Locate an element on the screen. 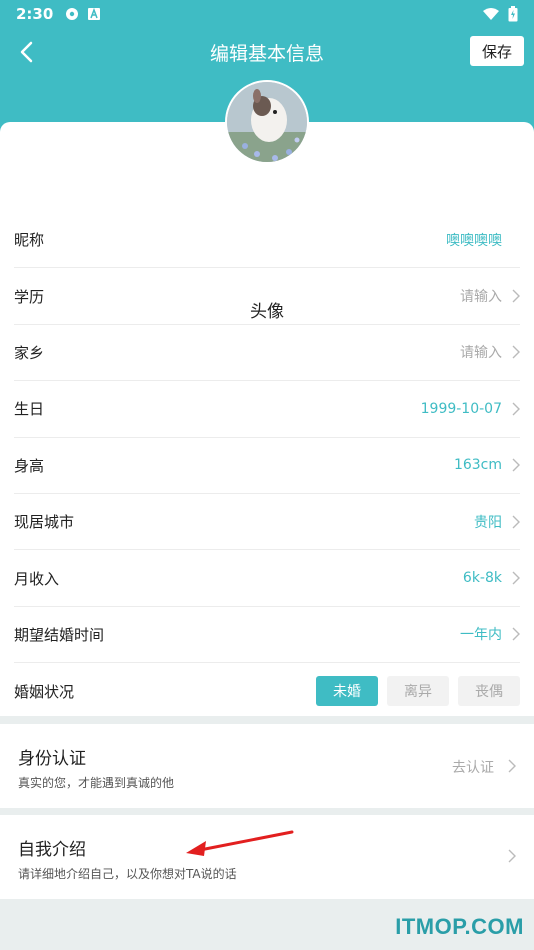 The height and width of the screenshot is (950, 534). row-label: 期望结婚时间 is located at coordinates (59, 634).